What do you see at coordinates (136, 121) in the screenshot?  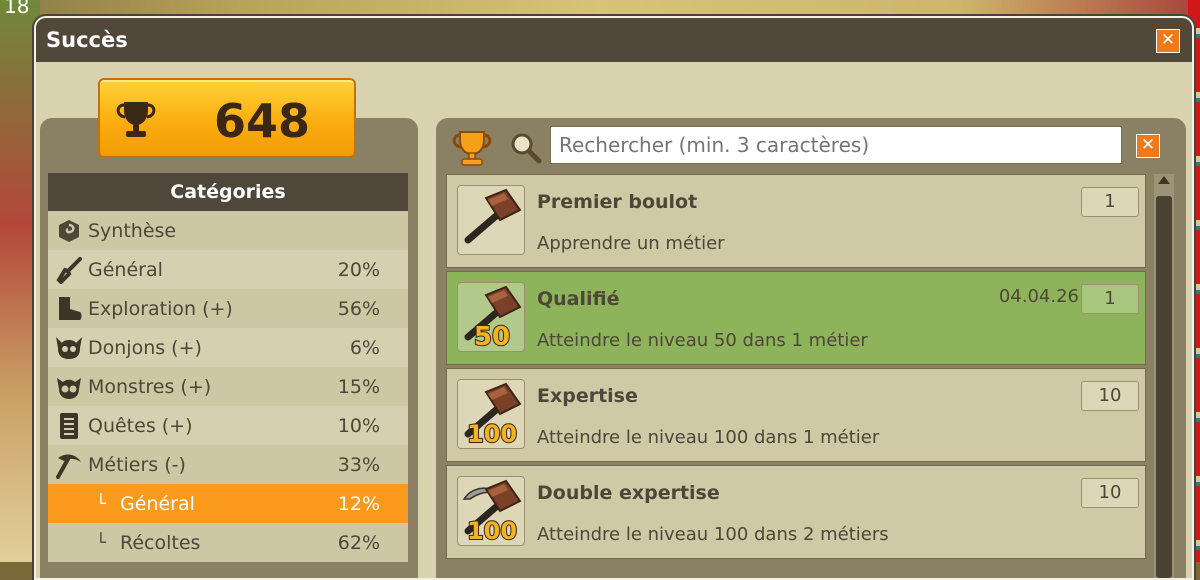 I see `trophy-icon` at bounding box center [136, 121].